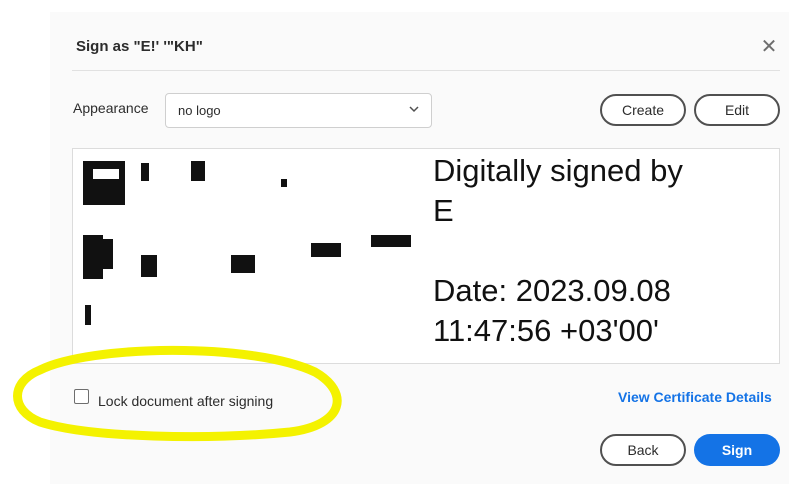 This screenshot has width=789, height=484. Describe the element at coordinates (298, 110) in the screenshot. I see `appearance-dropdown: no logo` at that location.